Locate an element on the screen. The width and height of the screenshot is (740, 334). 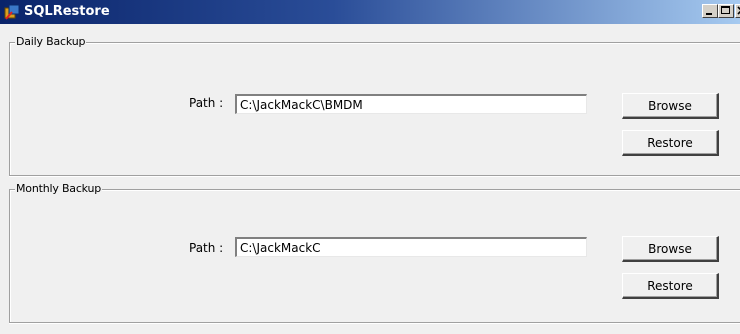
monthly-browse-button: Browse is located at coordinates (670, 249).